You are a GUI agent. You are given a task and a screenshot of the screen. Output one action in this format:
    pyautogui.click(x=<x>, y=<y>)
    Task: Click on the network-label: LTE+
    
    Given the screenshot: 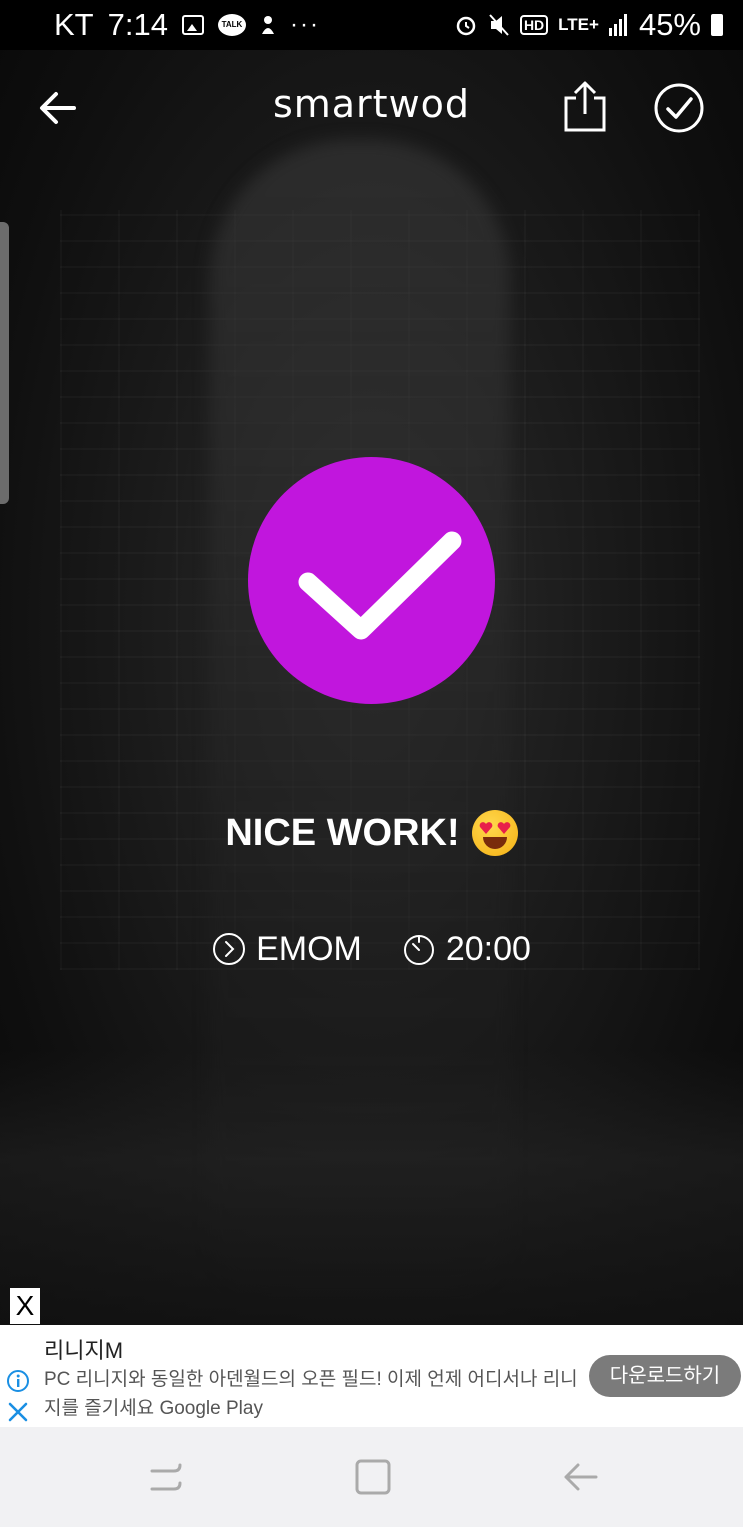 What is the action you would take?
    pyautogui.click(x=578, y=24)
    